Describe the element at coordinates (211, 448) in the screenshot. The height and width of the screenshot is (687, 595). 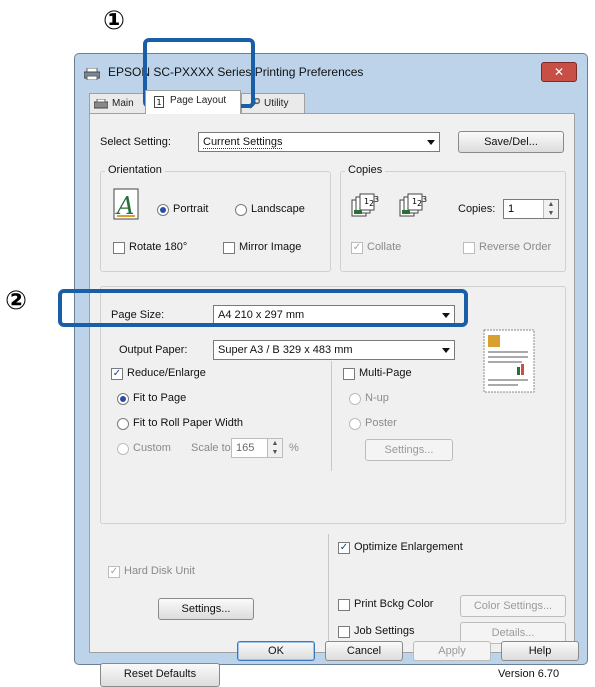
I see `scale-to-label: Scale to` at that location.